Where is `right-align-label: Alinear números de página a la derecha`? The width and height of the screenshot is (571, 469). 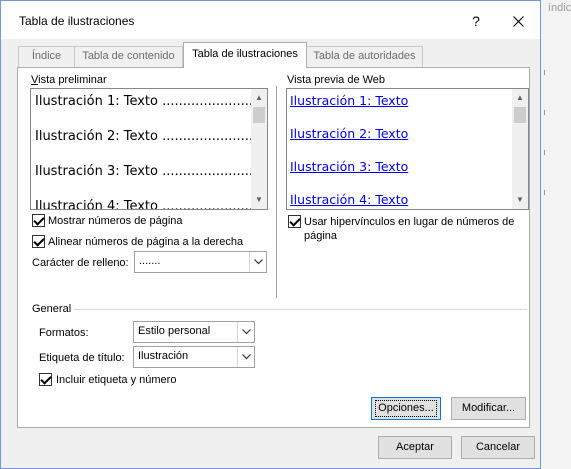
right-align-label: Alinear números de página a la derecha is located at coordinates (145, 242).